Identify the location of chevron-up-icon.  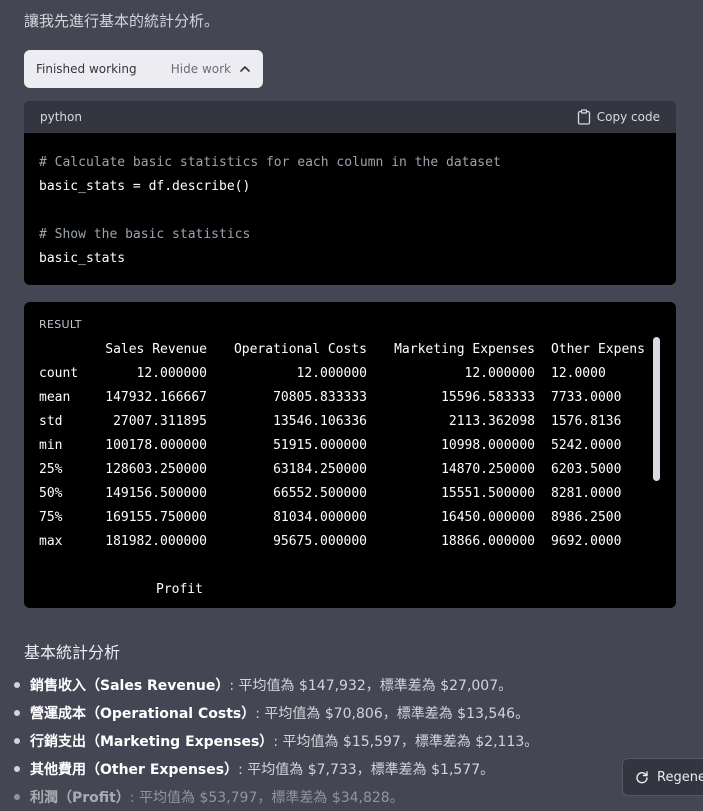
(245, 69).